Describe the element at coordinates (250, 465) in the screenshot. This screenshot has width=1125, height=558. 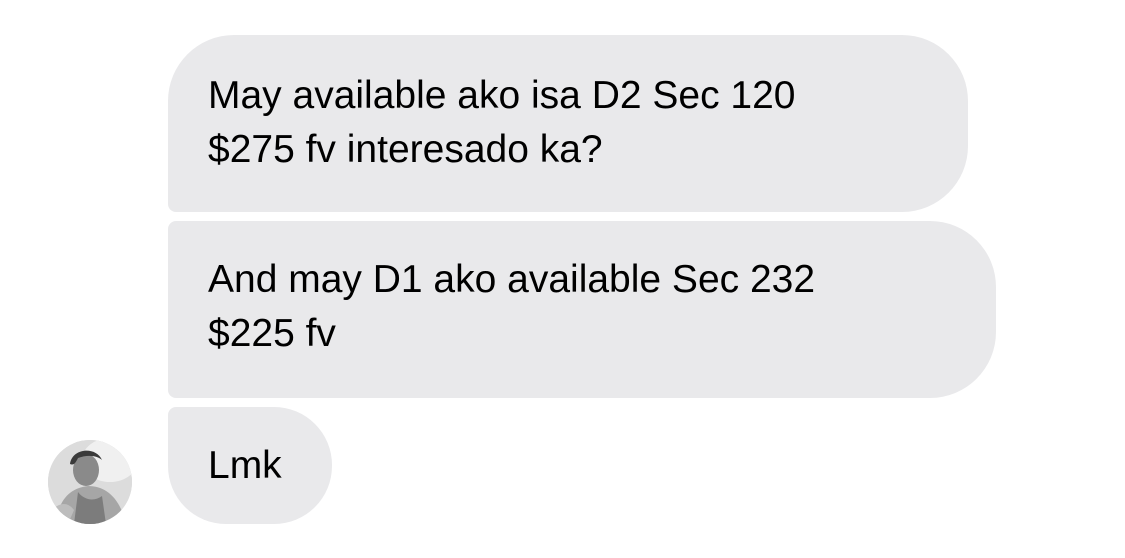
I see `message-bubble: Lmk` at that location.